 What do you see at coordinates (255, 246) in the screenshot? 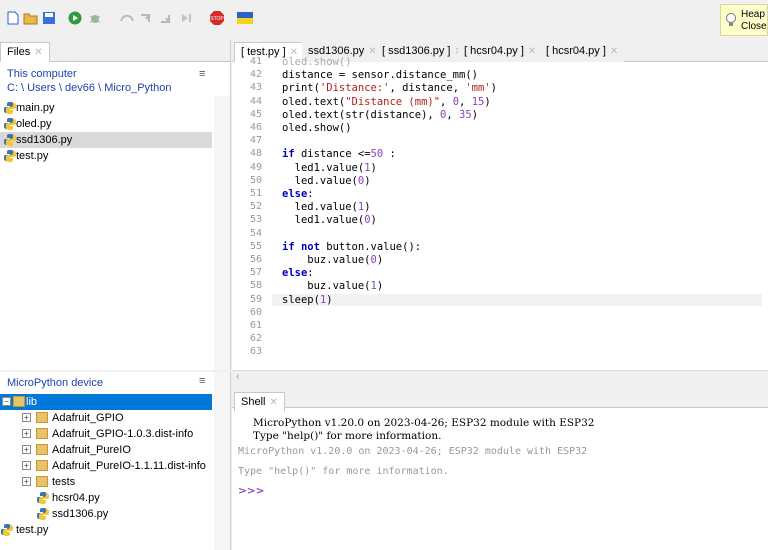
I see `line-number: 55` at bounding box center [255, 246].